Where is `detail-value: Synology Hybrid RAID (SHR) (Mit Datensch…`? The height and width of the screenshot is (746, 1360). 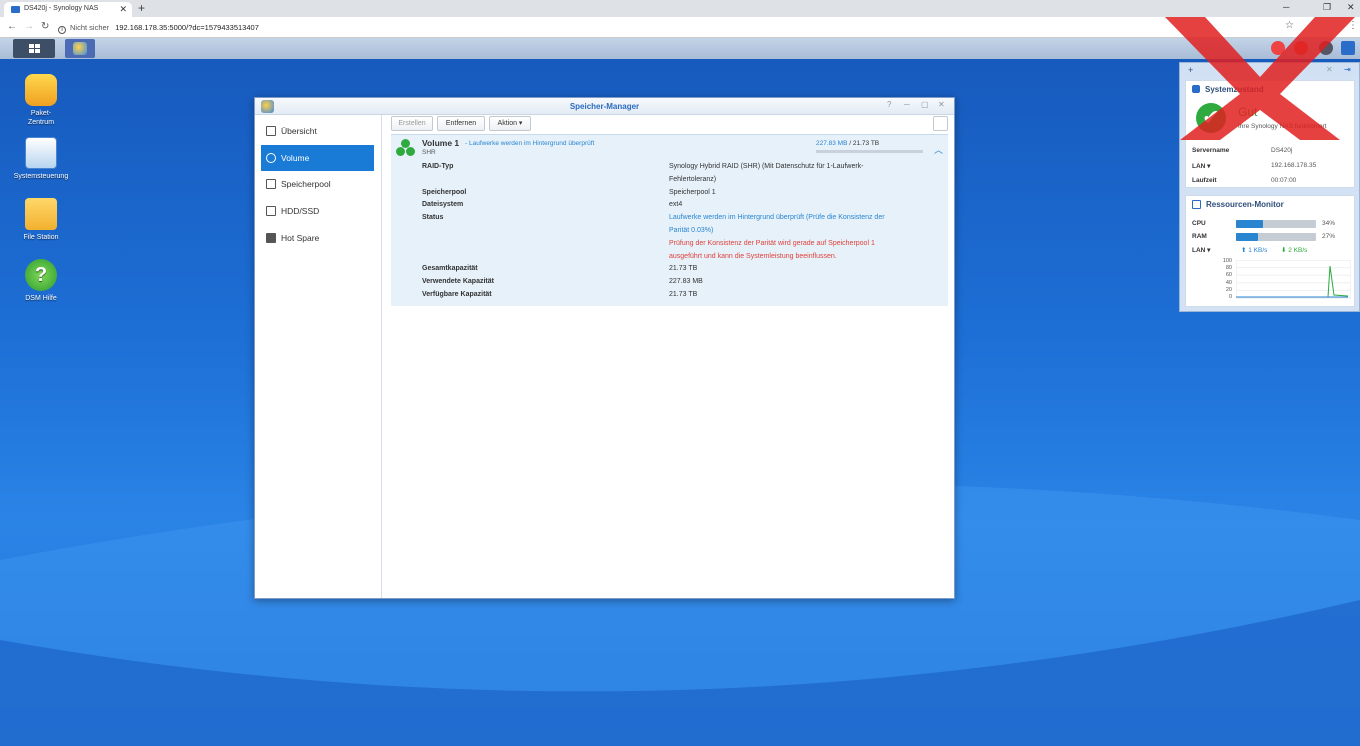 detail-value: Synology Hybrid RAID (SHR) (Mit Datensch… is located at coordinates (766, 166).